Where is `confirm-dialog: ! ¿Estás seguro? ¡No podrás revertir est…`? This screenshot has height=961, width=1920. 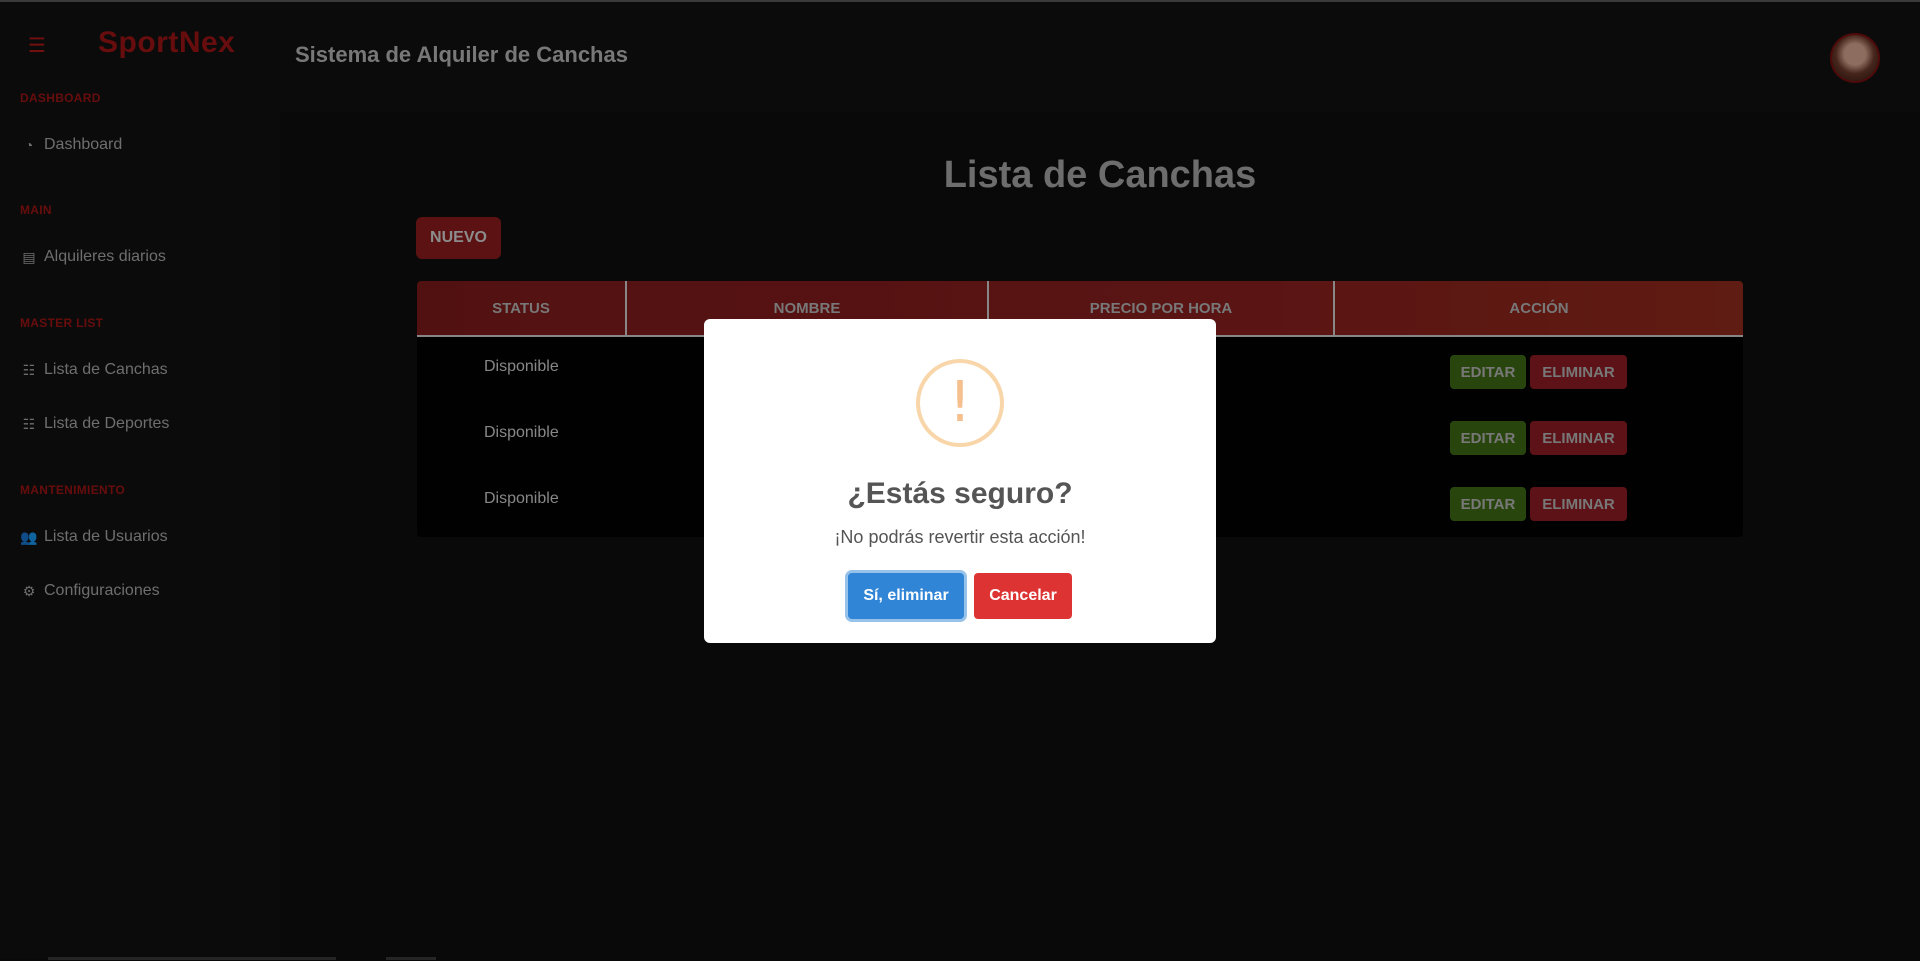
confirm-dialog: ! ¿Estás seguro? ¡No podrás revertir est… is located at coordinates (960, 481).